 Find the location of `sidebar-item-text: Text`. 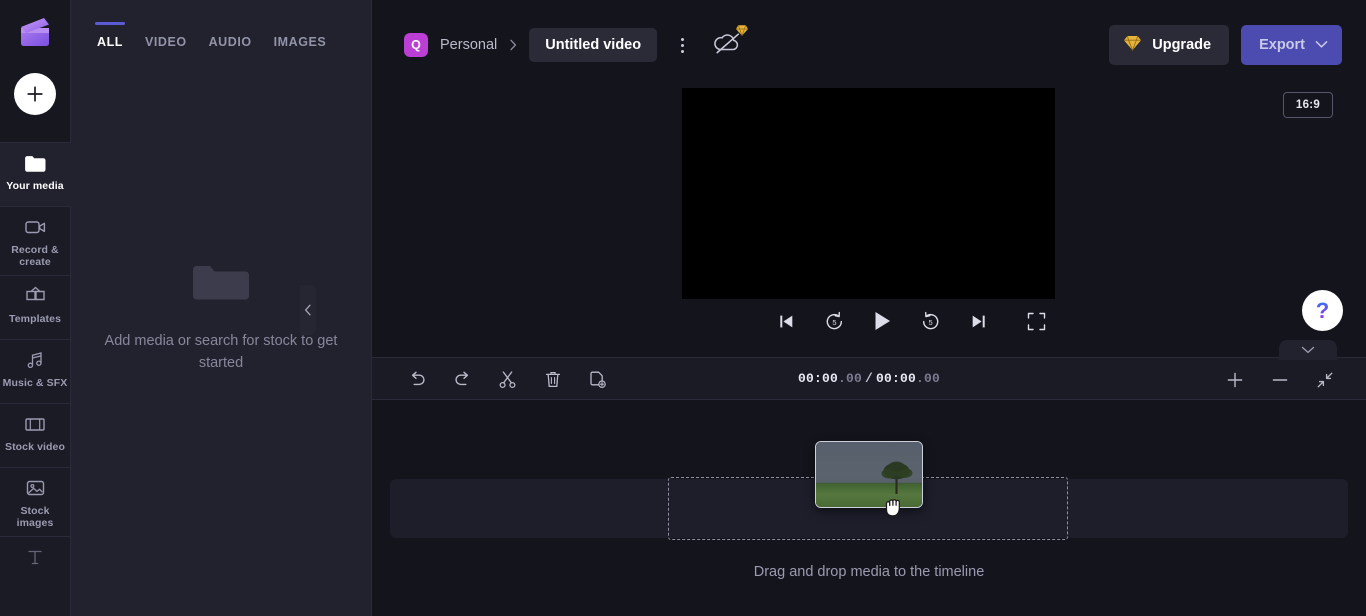

sidebar-item-text: Text is located at coordinates (35, 568).